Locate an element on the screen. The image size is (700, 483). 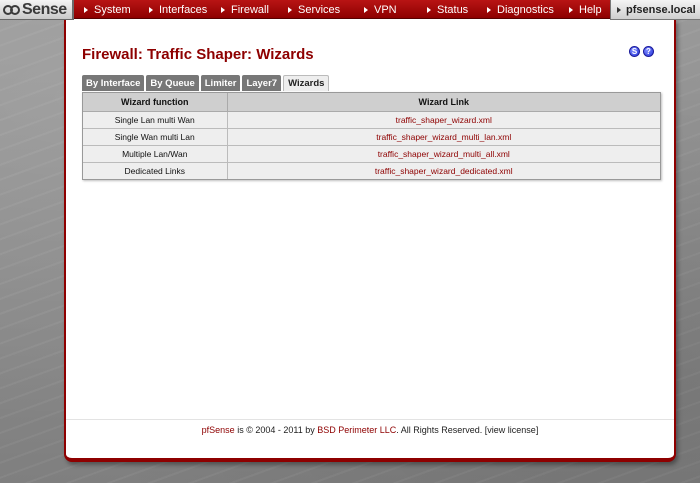
column-header-wizard-link: Wizard Link is located at coordinates (443, 102).